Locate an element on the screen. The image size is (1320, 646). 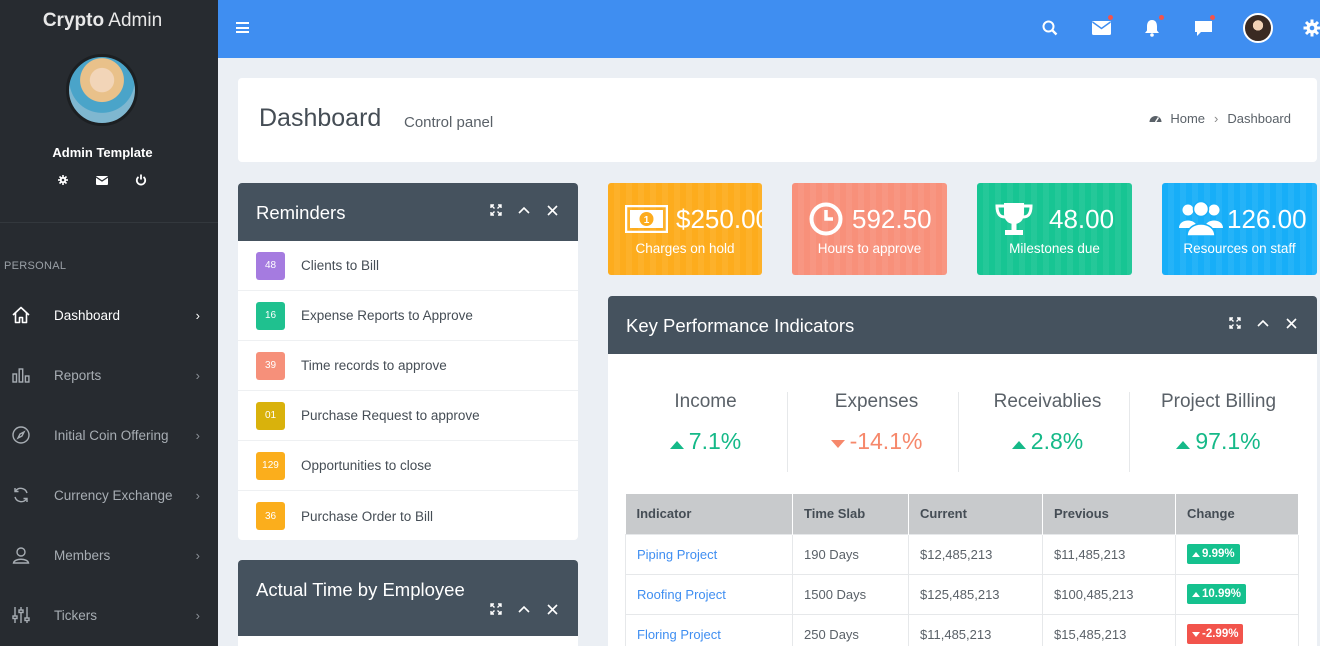
kpi-value: 7.1% is located at coordinates (705, 441).